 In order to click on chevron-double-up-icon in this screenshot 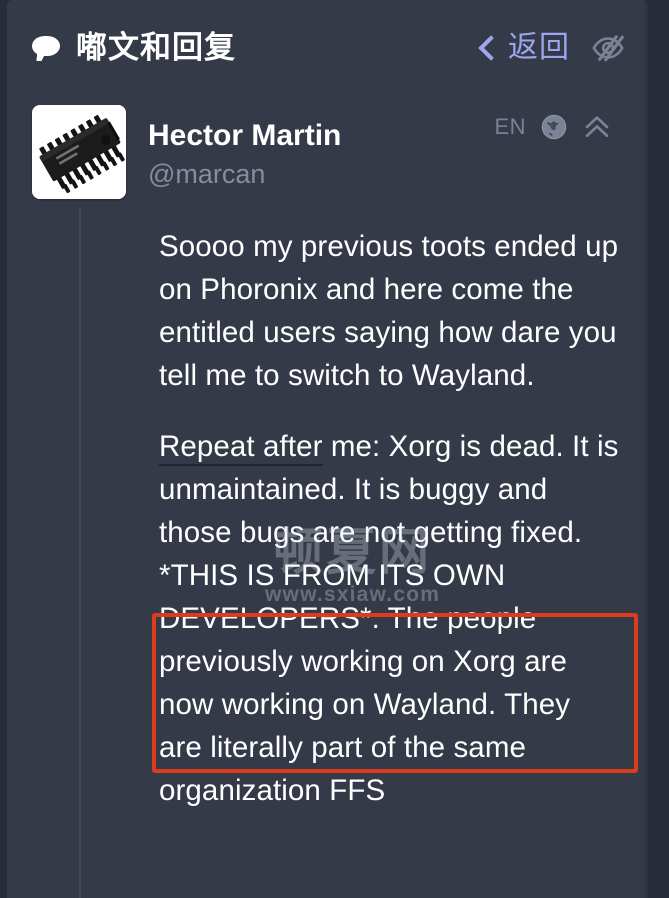, I will do `click(597, 127)`.